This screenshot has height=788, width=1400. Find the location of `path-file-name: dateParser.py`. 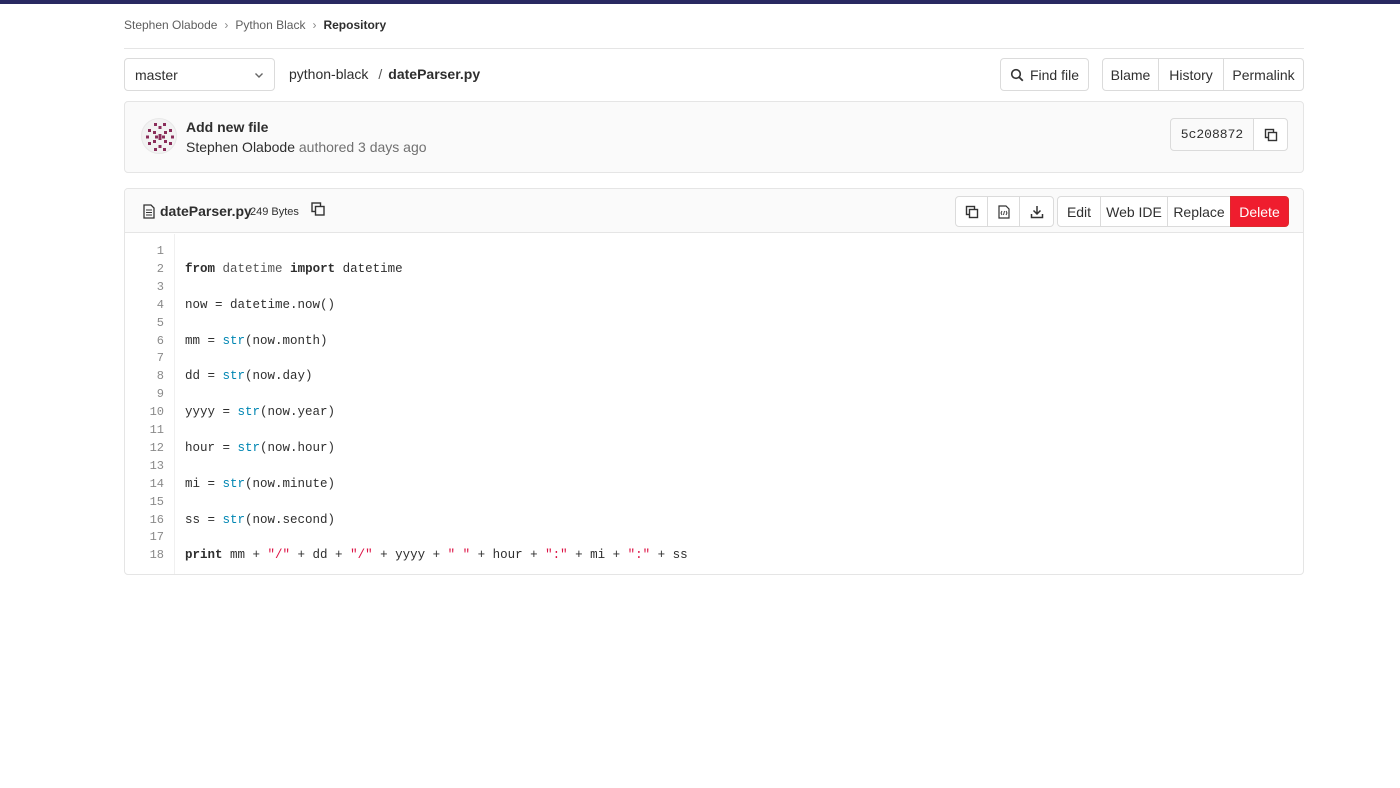

path-file-name: dateParser.py is located at coordinates (434, 74).